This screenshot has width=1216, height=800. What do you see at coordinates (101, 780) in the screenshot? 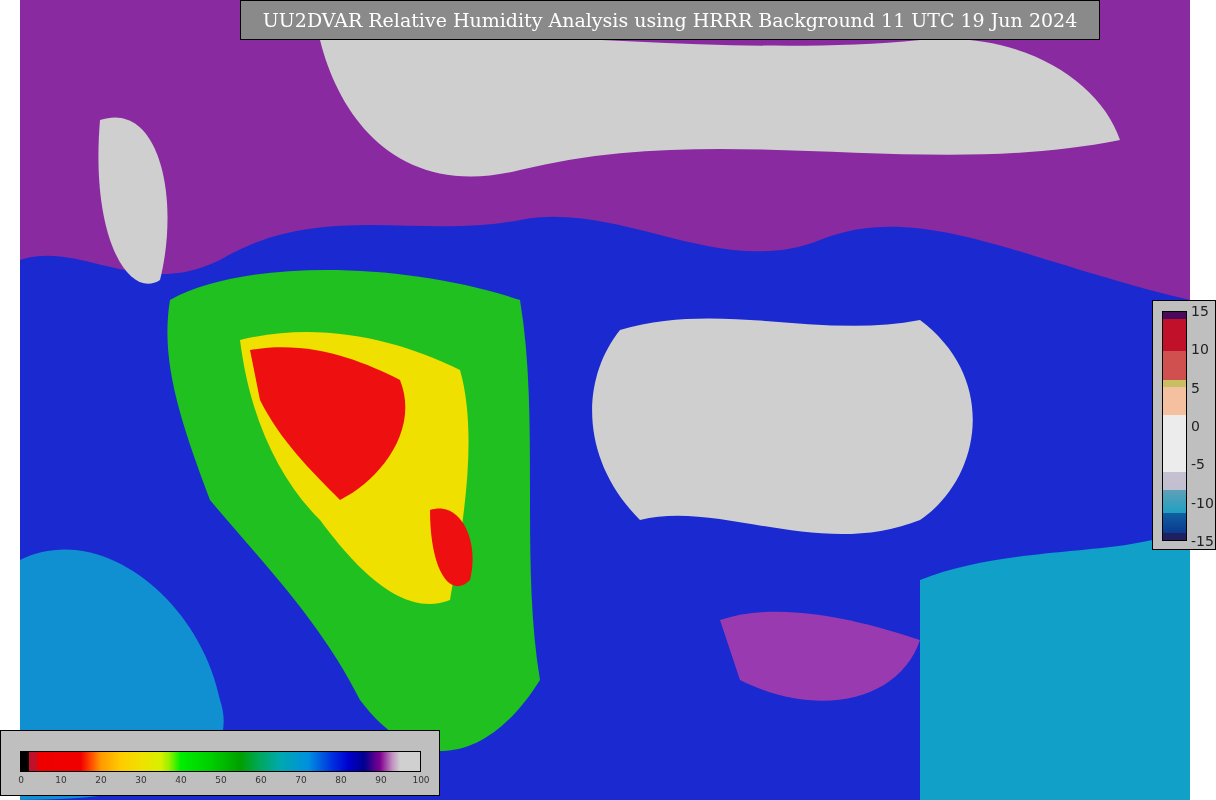
I see `colorbar-tick-label: 20` at bounding box center [101, 780].